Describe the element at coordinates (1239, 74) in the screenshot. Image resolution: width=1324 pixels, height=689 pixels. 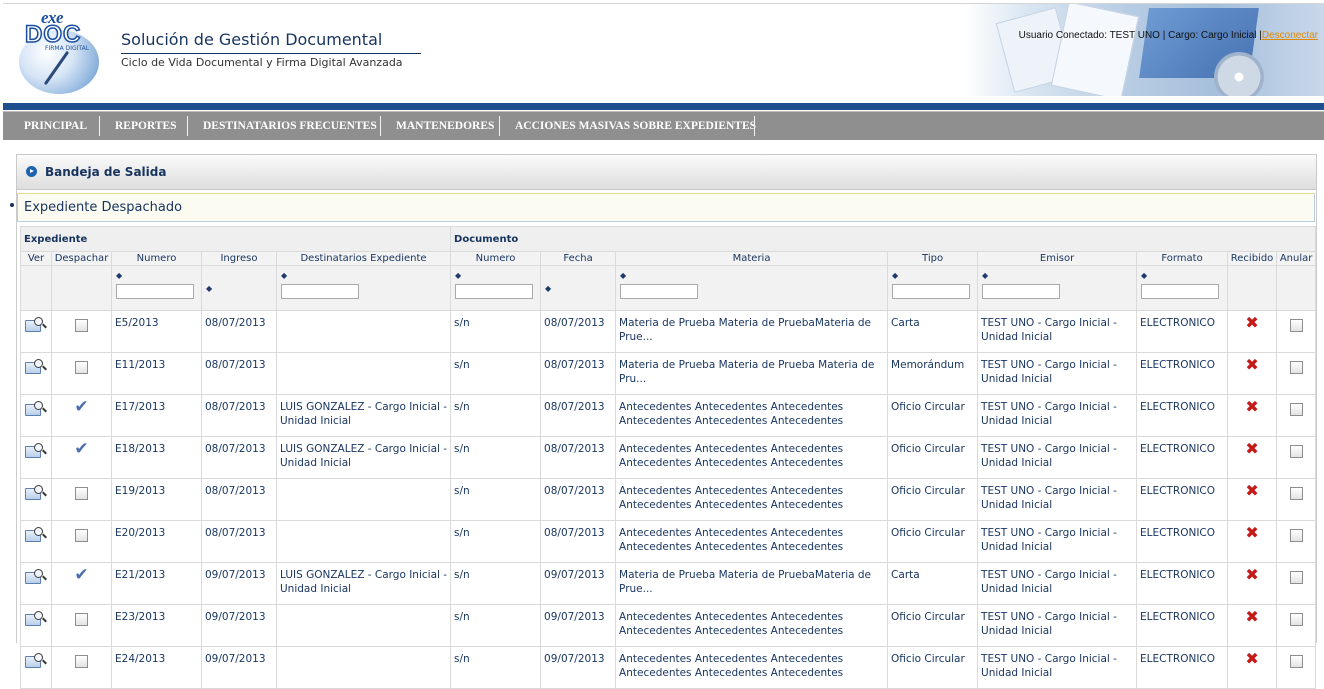
I see `banner-disc-graphic` at that location.